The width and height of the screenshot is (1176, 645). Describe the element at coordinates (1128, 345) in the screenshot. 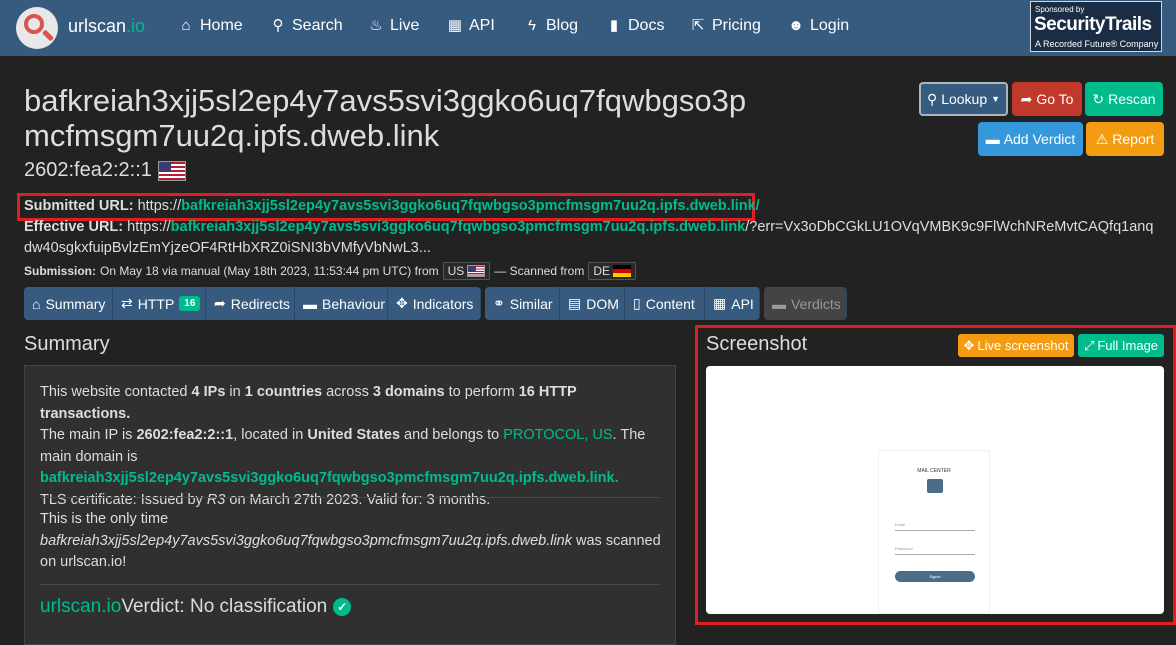

I see `full-image-label: Full Image` at that location.